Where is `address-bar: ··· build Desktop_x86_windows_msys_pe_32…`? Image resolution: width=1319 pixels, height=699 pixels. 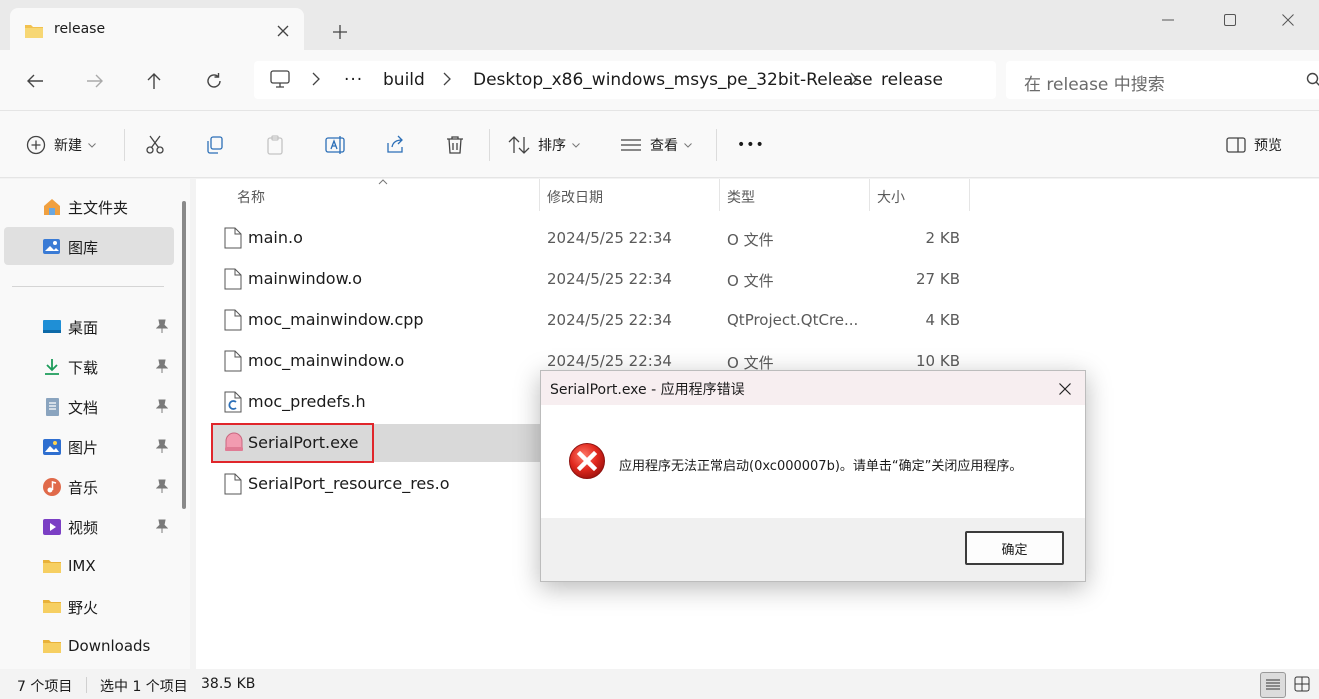
address-bar: ··· build Desktop_x86_windows_msys_pe_32… is located at coordinates (625, 80).